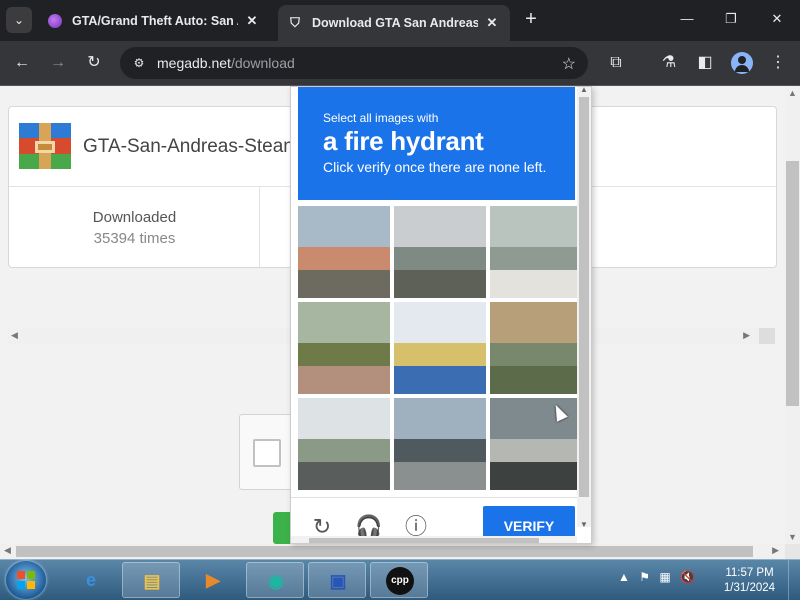  I want to click on instruction-small: Select all images with, so click(381, 118).